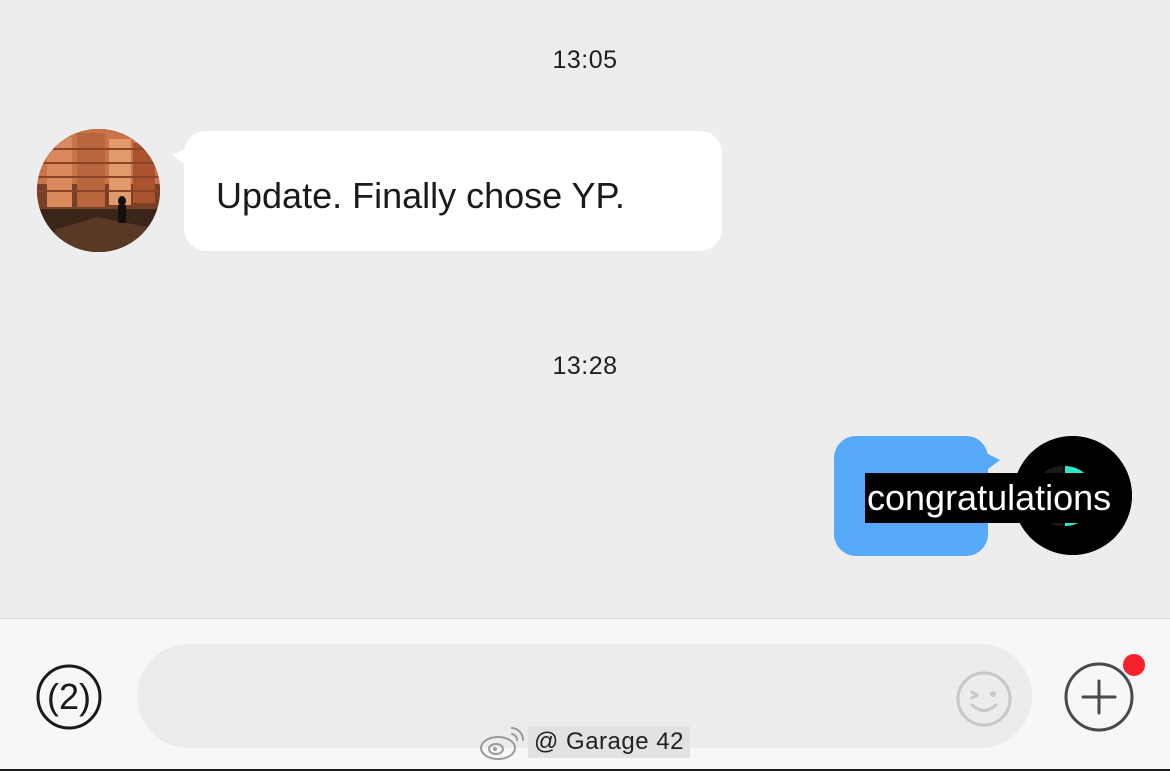 The width and height of the screenshot is (1170, 771). What do you see at coordinates (609, 742) in the screenshot?
I see `watermark-text: @ Garage 42` at bounding box center [609, 742].